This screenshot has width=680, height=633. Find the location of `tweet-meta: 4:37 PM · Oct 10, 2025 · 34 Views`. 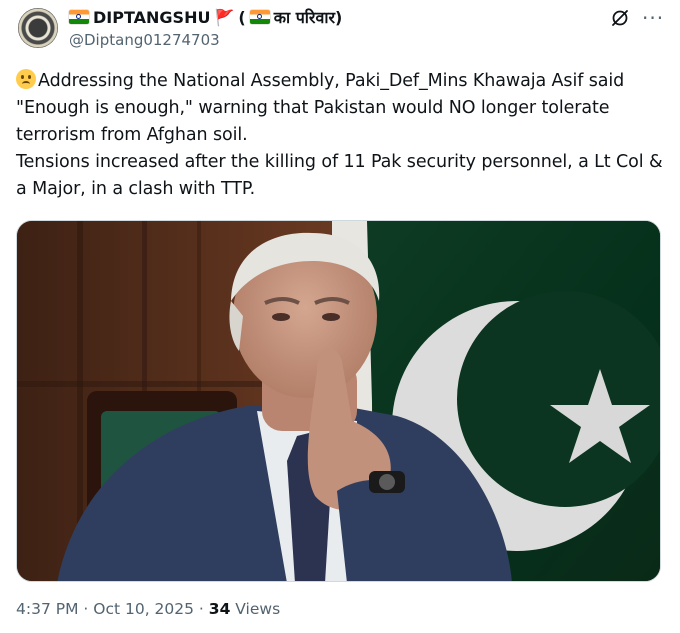

tweet-meta: 4:37 PM · Oct 10, 2025 · 34 Views is located at coordinates (148, 609).